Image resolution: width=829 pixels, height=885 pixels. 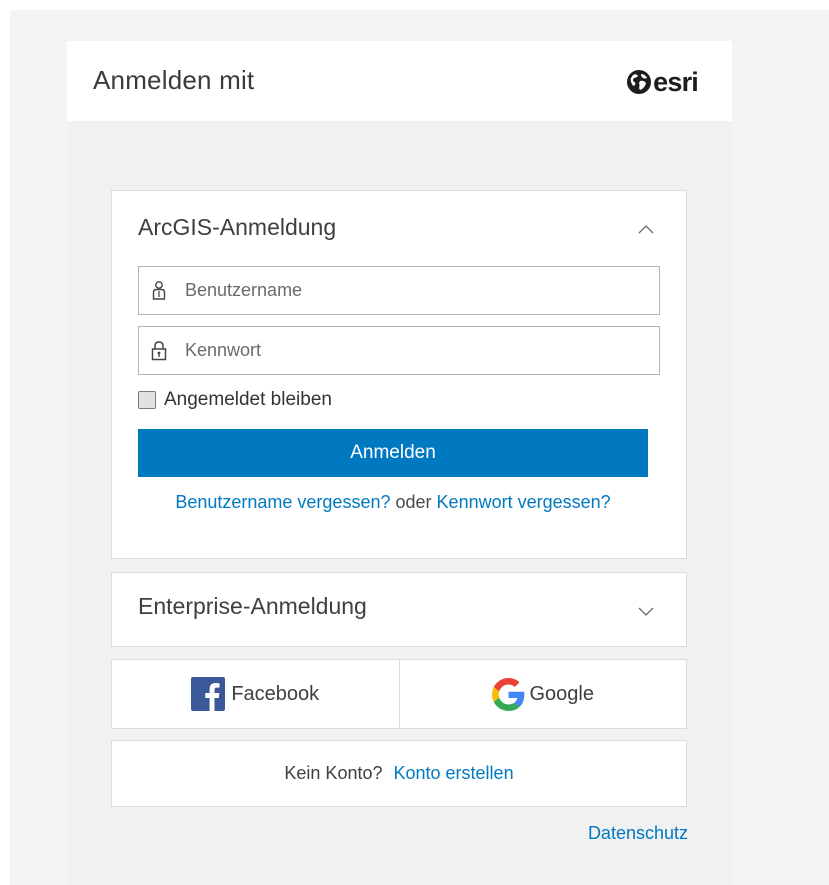 I want to click on create-account-panel: Kein Konto? Konto erstellen, so click(x=399, y=773).